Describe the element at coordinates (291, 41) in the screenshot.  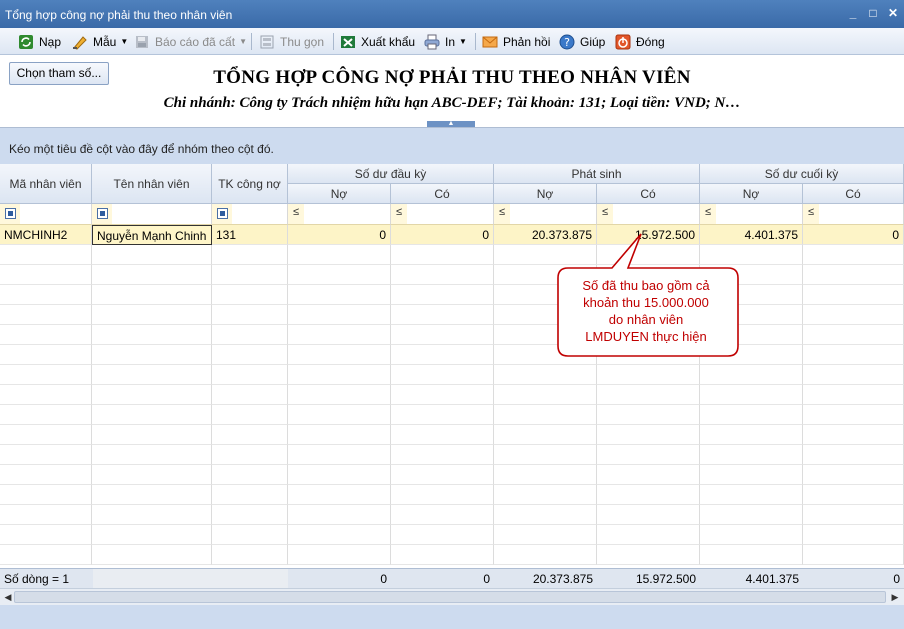
I see `collapse-button: Thu gọn` at that location.